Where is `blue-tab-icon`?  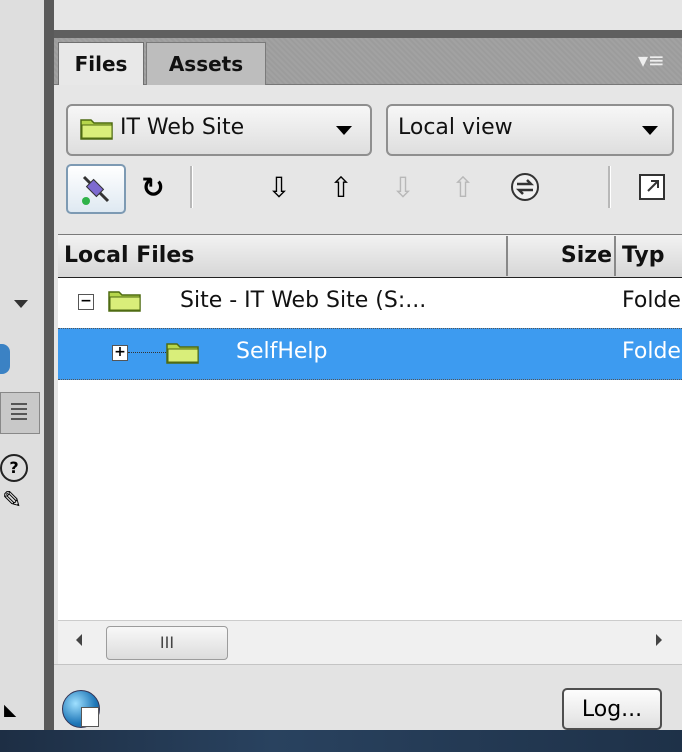
blue-tab-icon is located at coordinates (5, 359).